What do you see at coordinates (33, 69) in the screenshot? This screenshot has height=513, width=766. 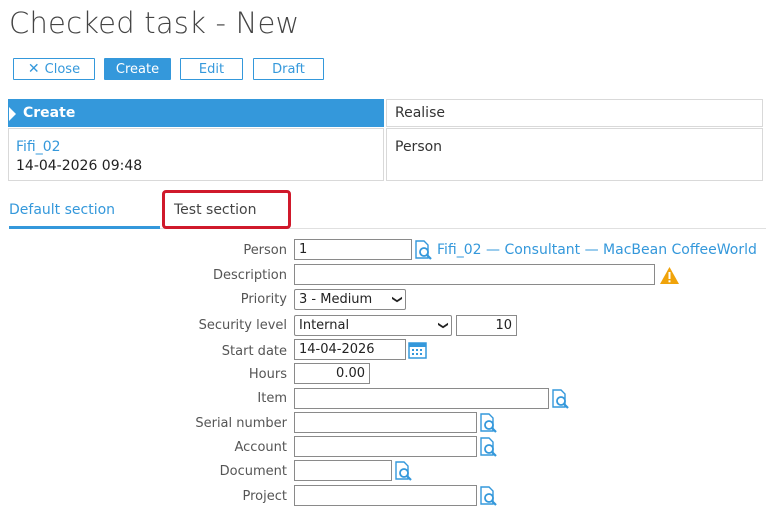 I see `close-icon: ✕` at bounding box center [33, 69].